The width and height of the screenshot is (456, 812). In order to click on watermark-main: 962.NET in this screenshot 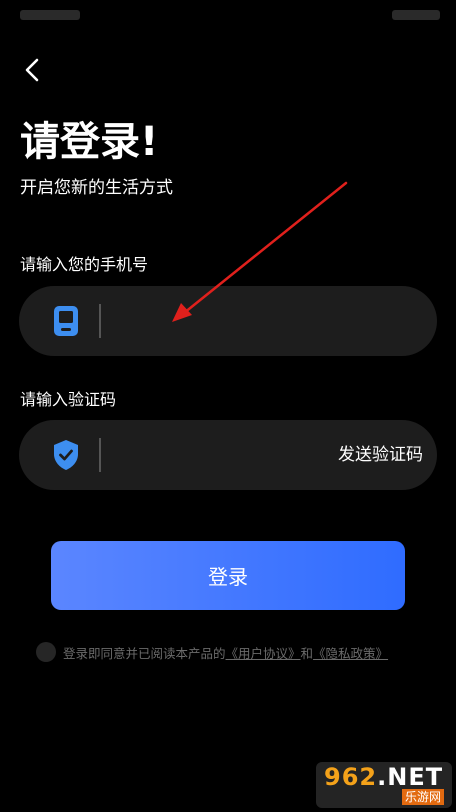, I will do `click(383, 777)`.